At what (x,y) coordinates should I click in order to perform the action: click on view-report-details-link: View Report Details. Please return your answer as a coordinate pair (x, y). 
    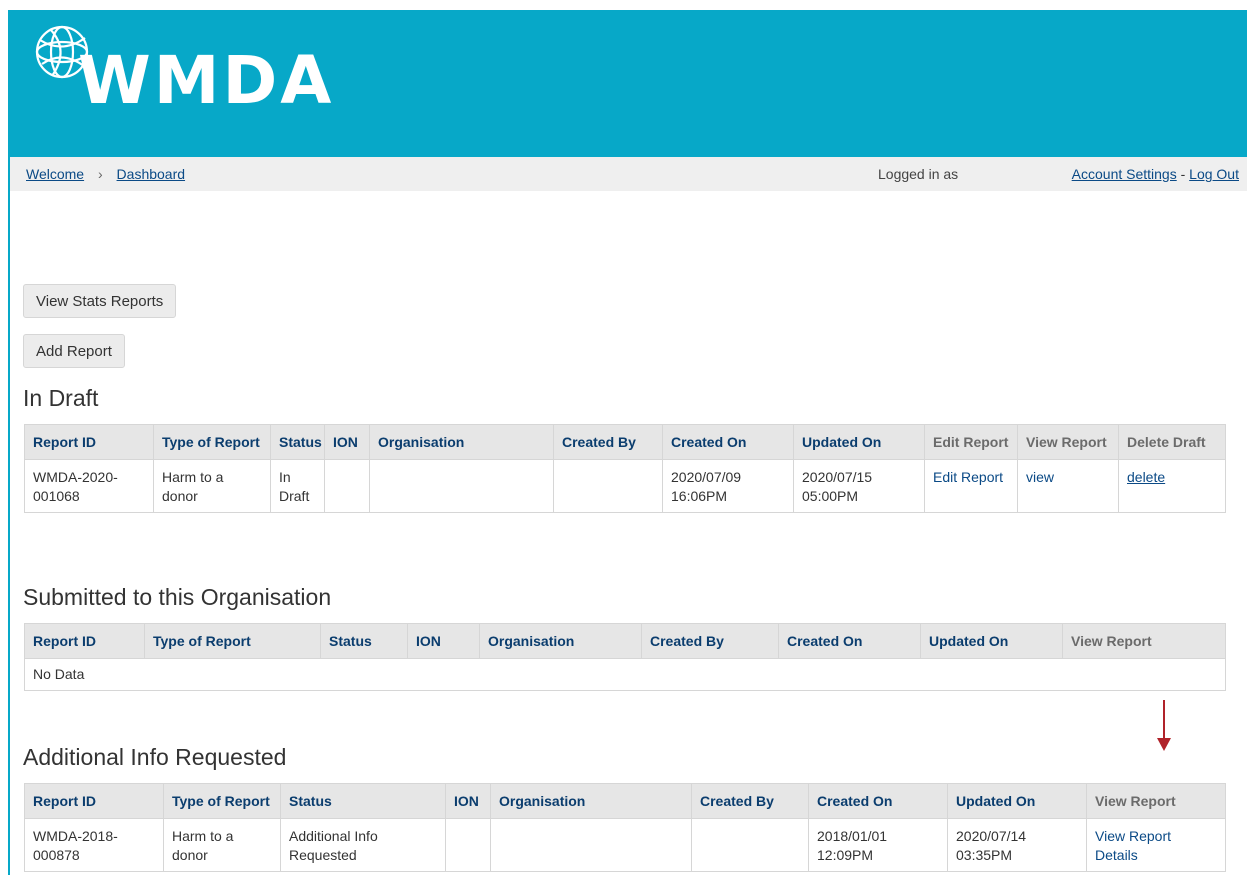
    Looking at the image, I should click on (1133, 845).